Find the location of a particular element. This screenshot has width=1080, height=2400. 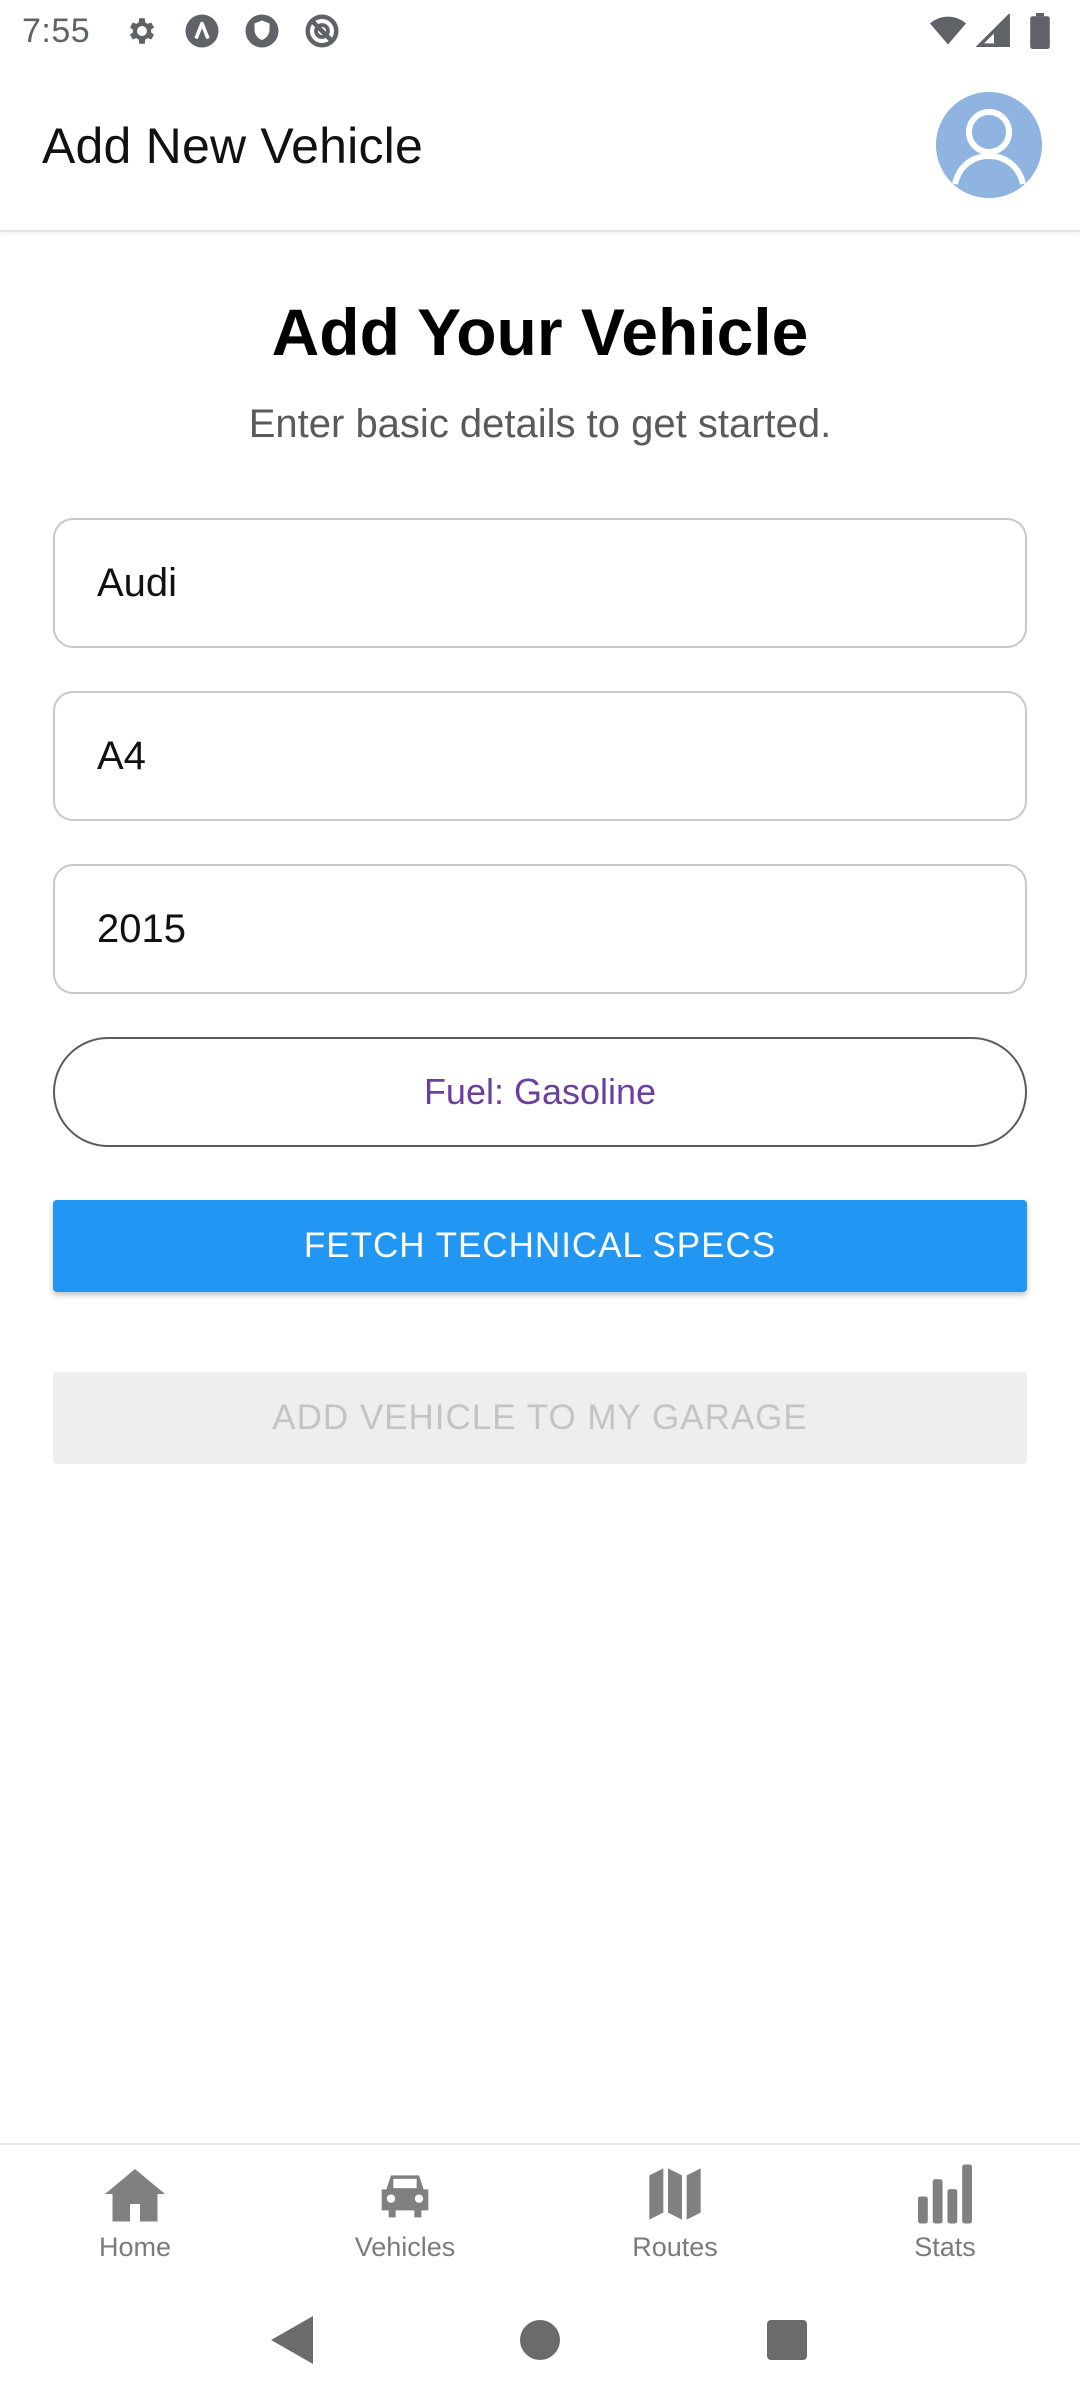

status-bar: 7:55 is located at coordinates (540, 31).